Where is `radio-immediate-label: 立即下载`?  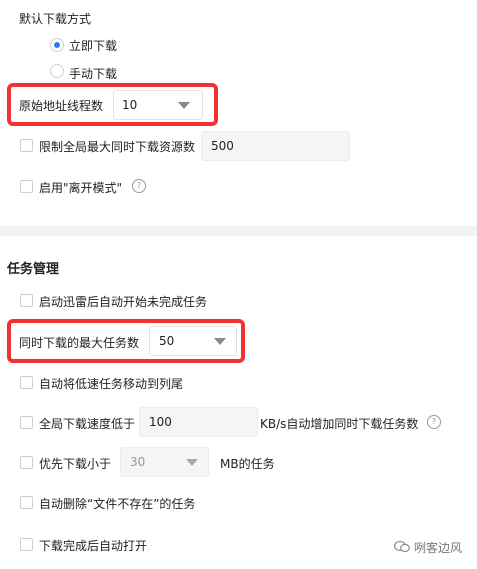 radio-immediate-label: 立即下载 is located at coordinates (93, 46).